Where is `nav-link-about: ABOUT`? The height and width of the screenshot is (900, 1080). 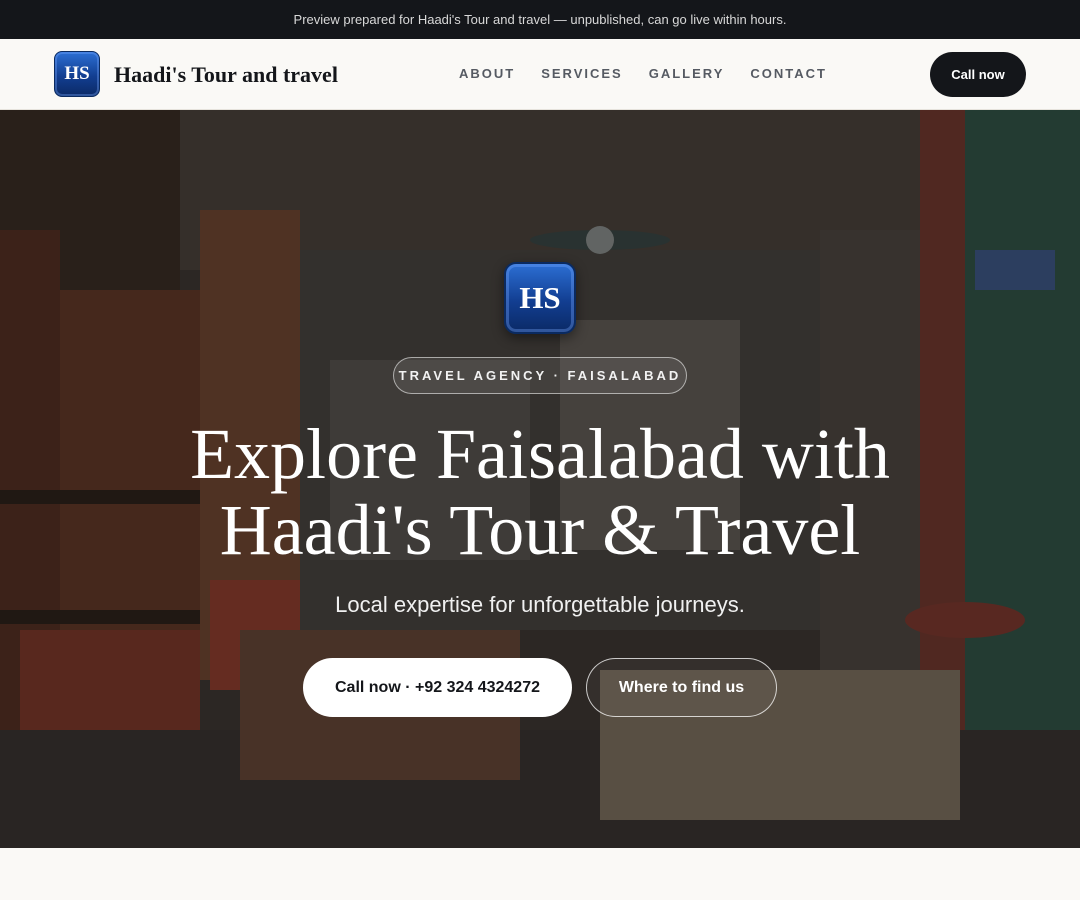
nav-link-about: ABOUT is located at coordinates (487, 73).